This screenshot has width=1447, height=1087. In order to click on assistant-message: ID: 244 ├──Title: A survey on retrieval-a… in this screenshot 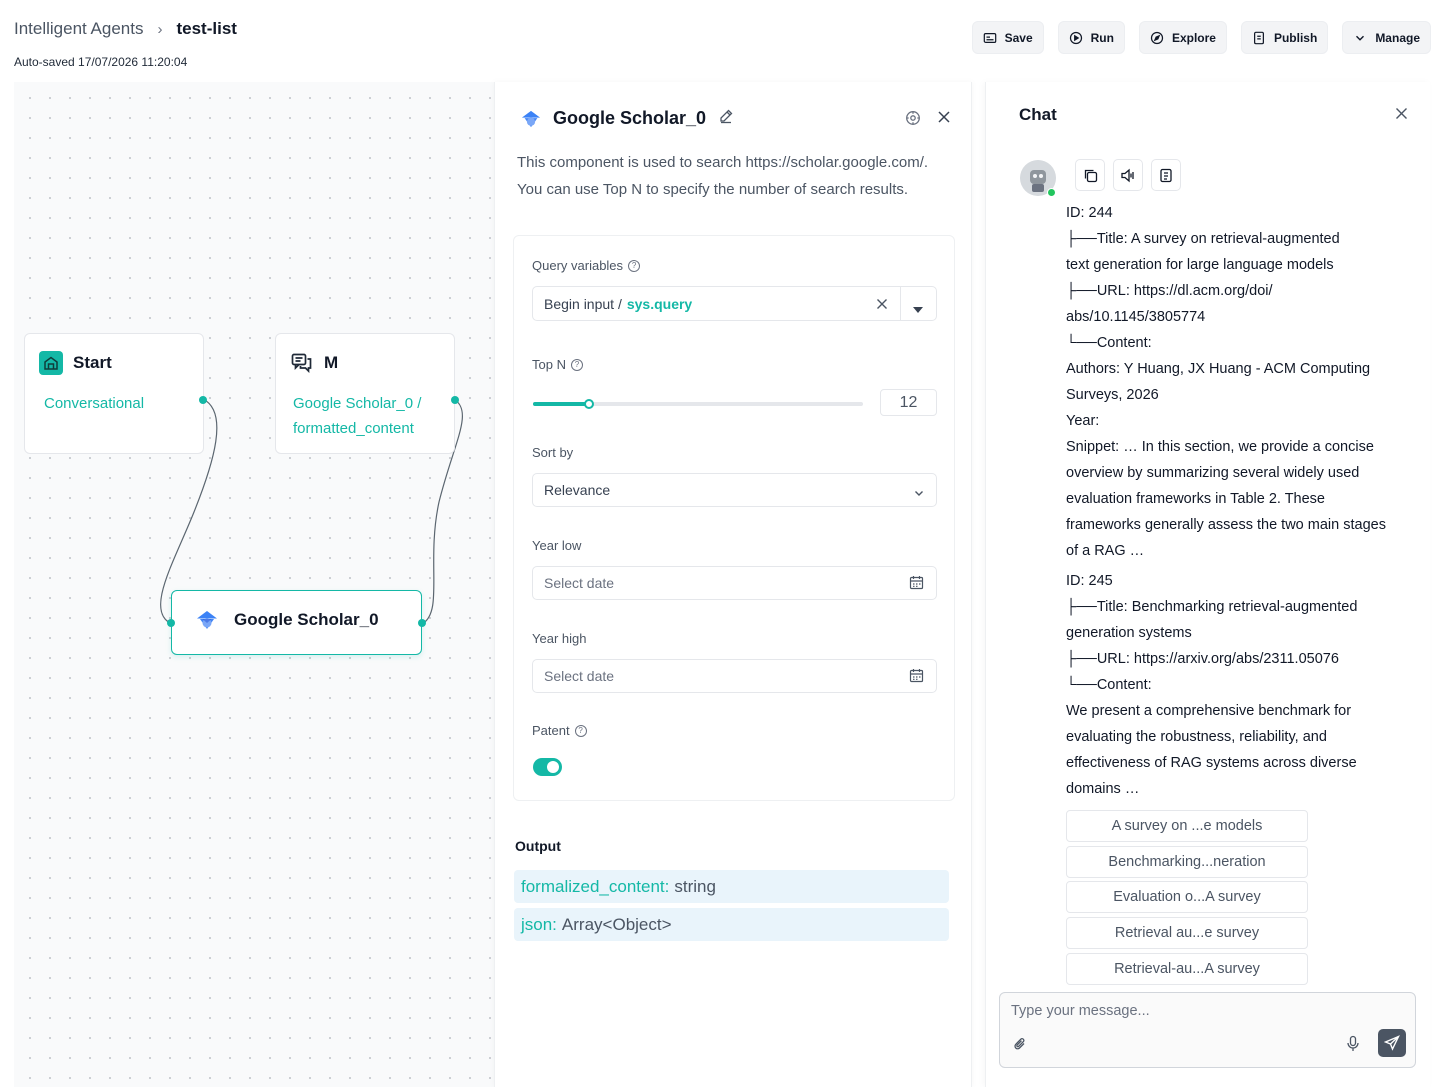, I will do `click(1238, 501)`.